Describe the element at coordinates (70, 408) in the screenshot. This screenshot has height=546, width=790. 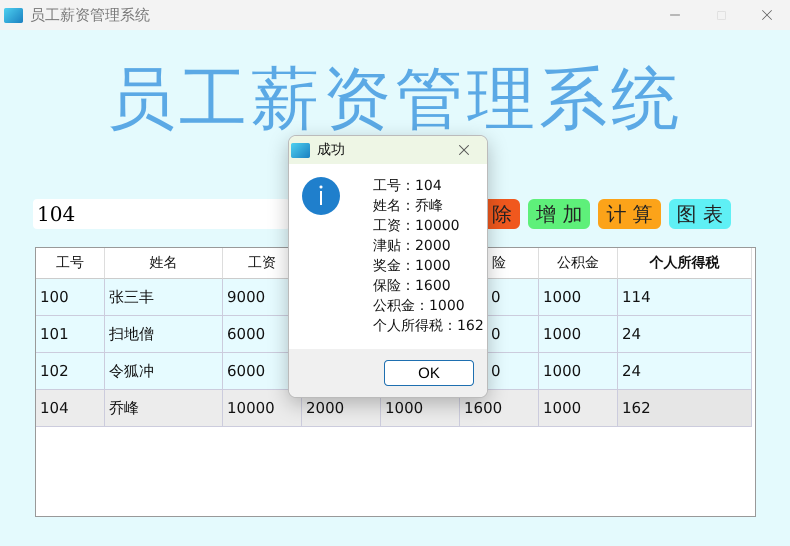
I see `table-cell: 104` at that location.